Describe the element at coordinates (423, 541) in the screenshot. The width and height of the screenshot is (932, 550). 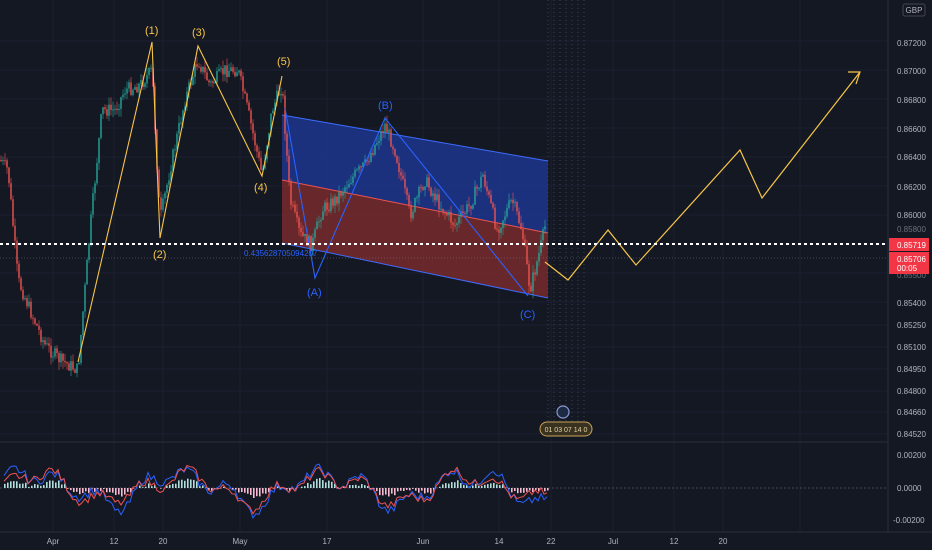
I see `time-tick: Jun` at that location.